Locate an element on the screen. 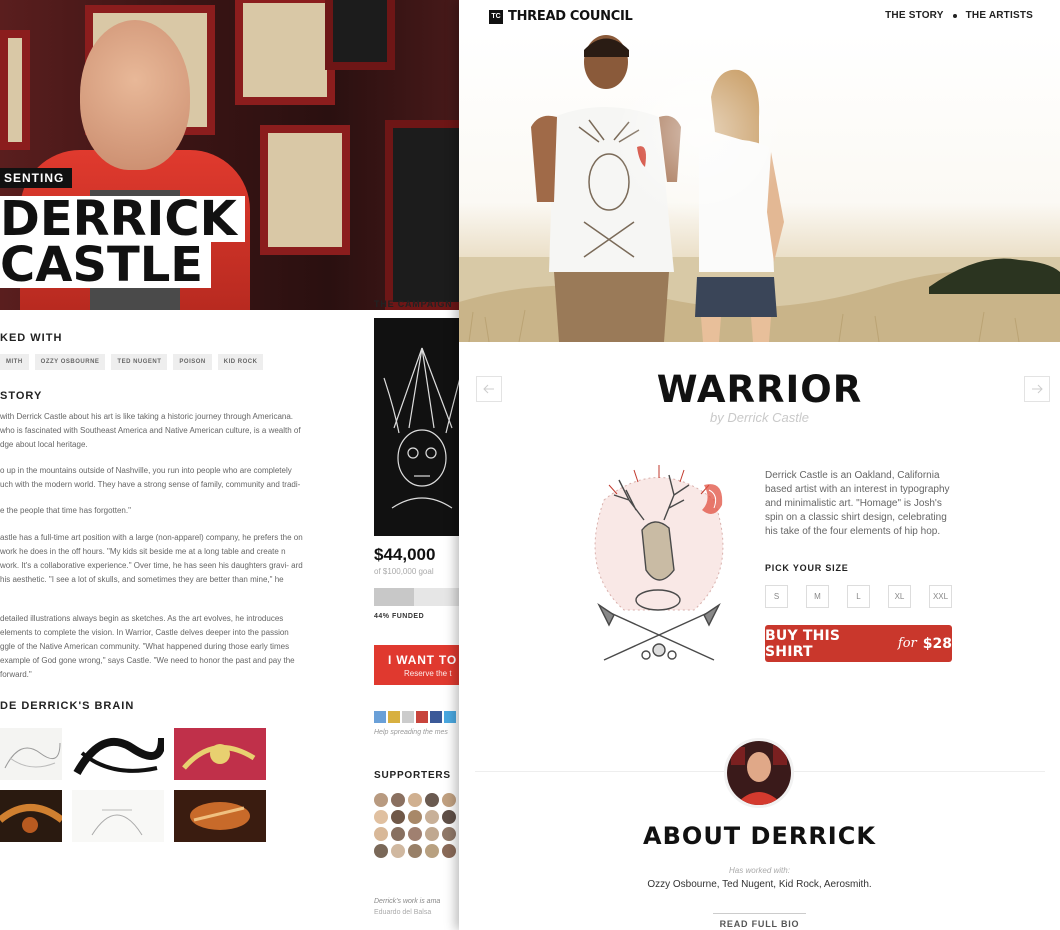  funded-percent: 44% FUNDED is located at coordinates (399, 616).